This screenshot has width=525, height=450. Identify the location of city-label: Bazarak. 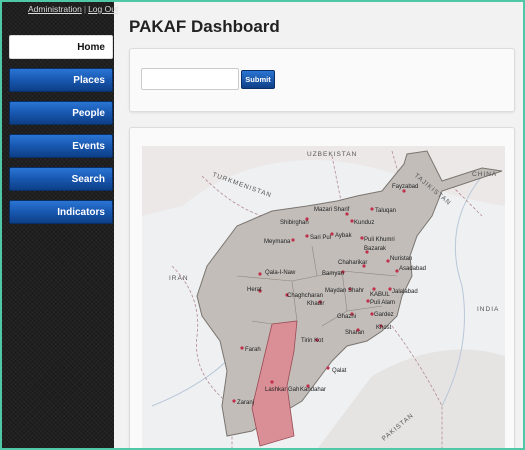
(375, 249).